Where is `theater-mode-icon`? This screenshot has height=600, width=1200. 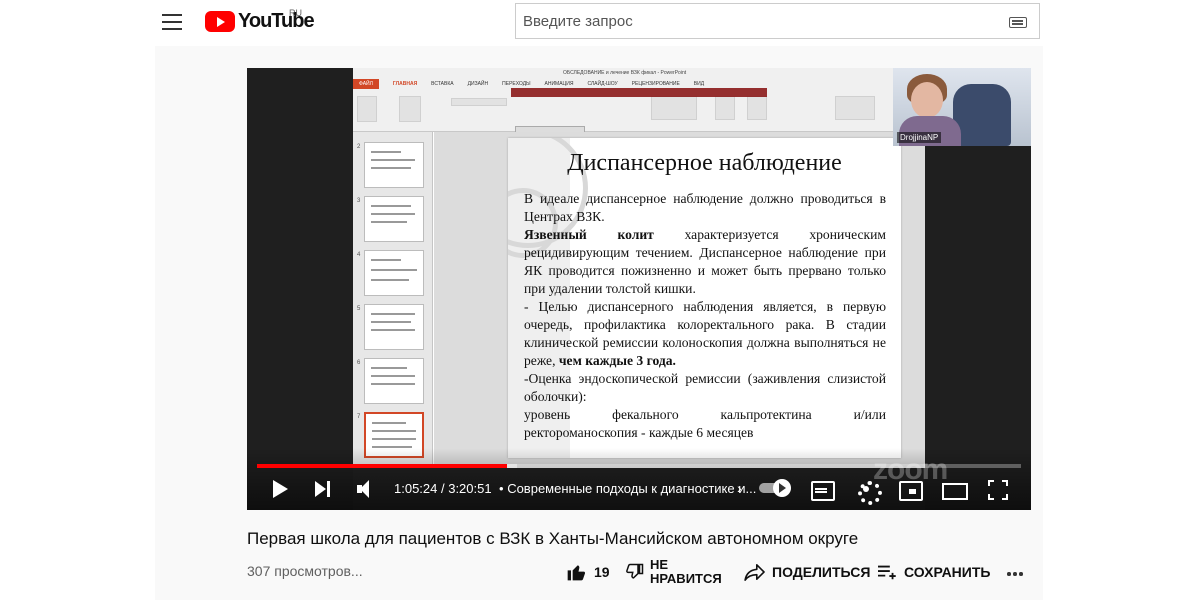 theater-mode-icon is located at coordinates (955, 489).